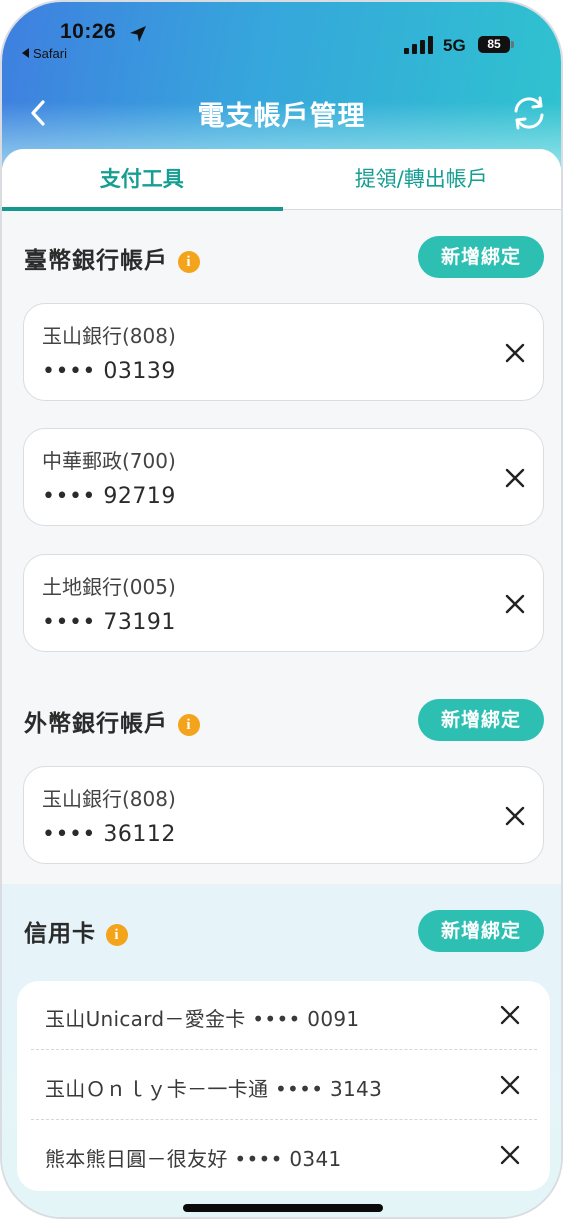 The height and width of the screenshot is (1219, 563). I want to click on page-title: 電支帳戶管理, so click(281, 116).